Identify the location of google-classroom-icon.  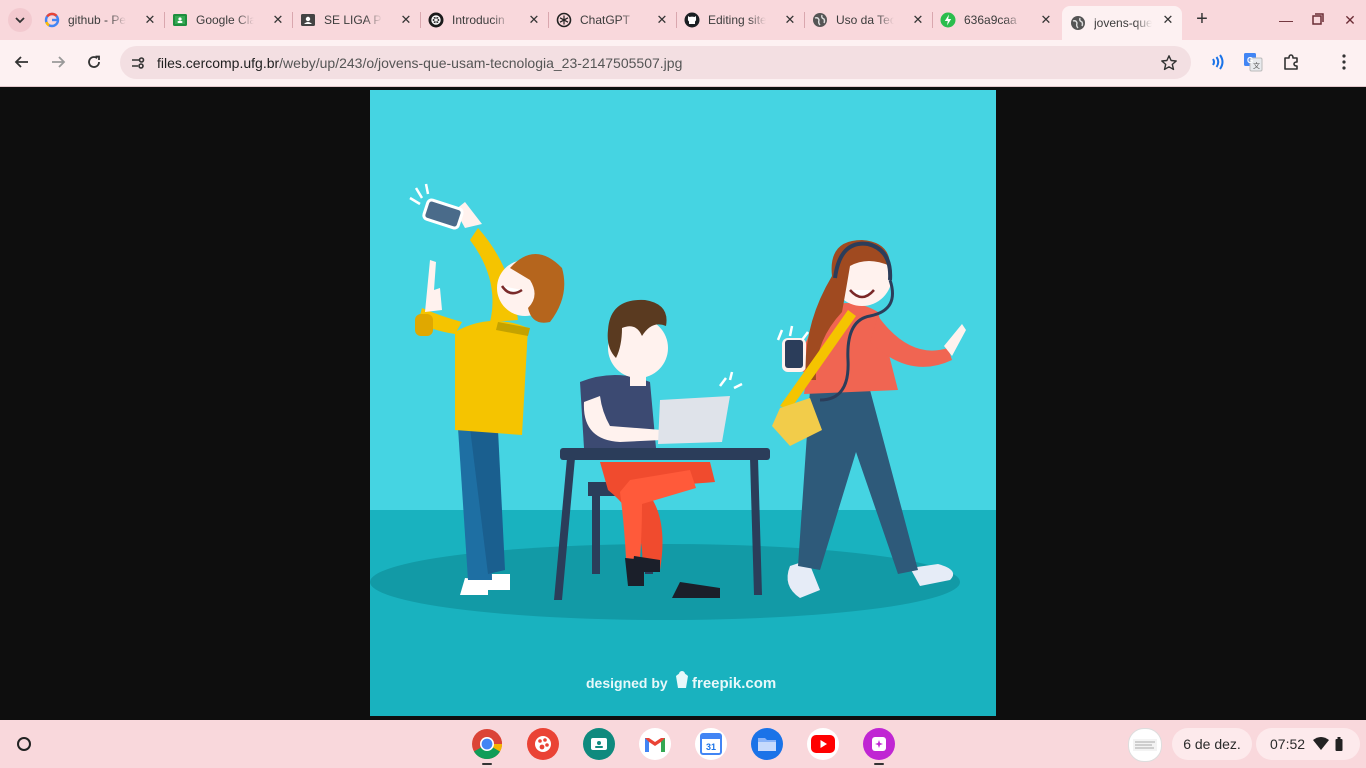
(180, 20).